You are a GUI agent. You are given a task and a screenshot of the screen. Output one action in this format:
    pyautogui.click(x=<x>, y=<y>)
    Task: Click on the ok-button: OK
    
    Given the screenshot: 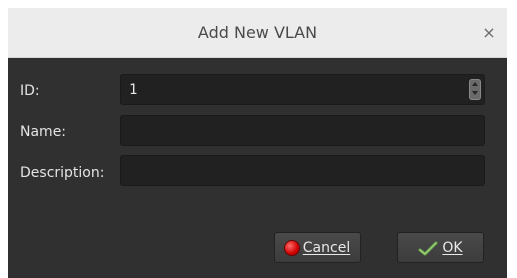 What is the action you would take?
    pyautogui.click(x=440, y=247)
    